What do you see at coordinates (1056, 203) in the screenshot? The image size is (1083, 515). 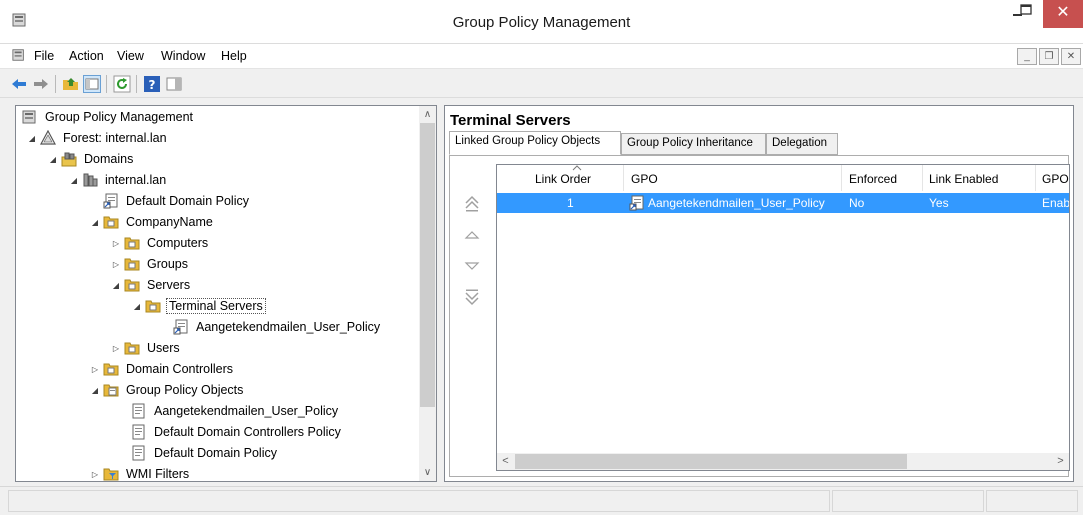 I see `cell-gpo-status: Enab` at bounding box center [1056, 203].